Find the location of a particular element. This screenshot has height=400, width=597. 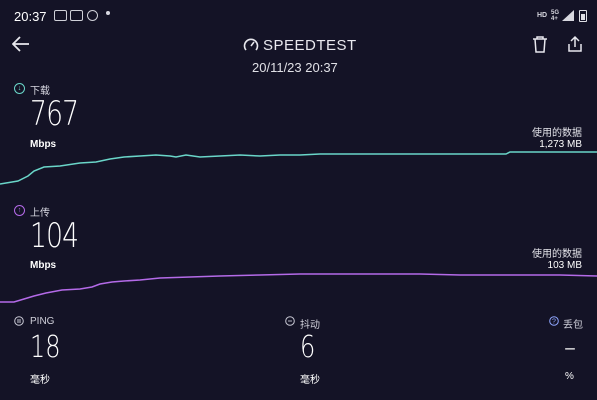

upload-data-used-label: 使用的数据 is located at coordinates (557, 254).